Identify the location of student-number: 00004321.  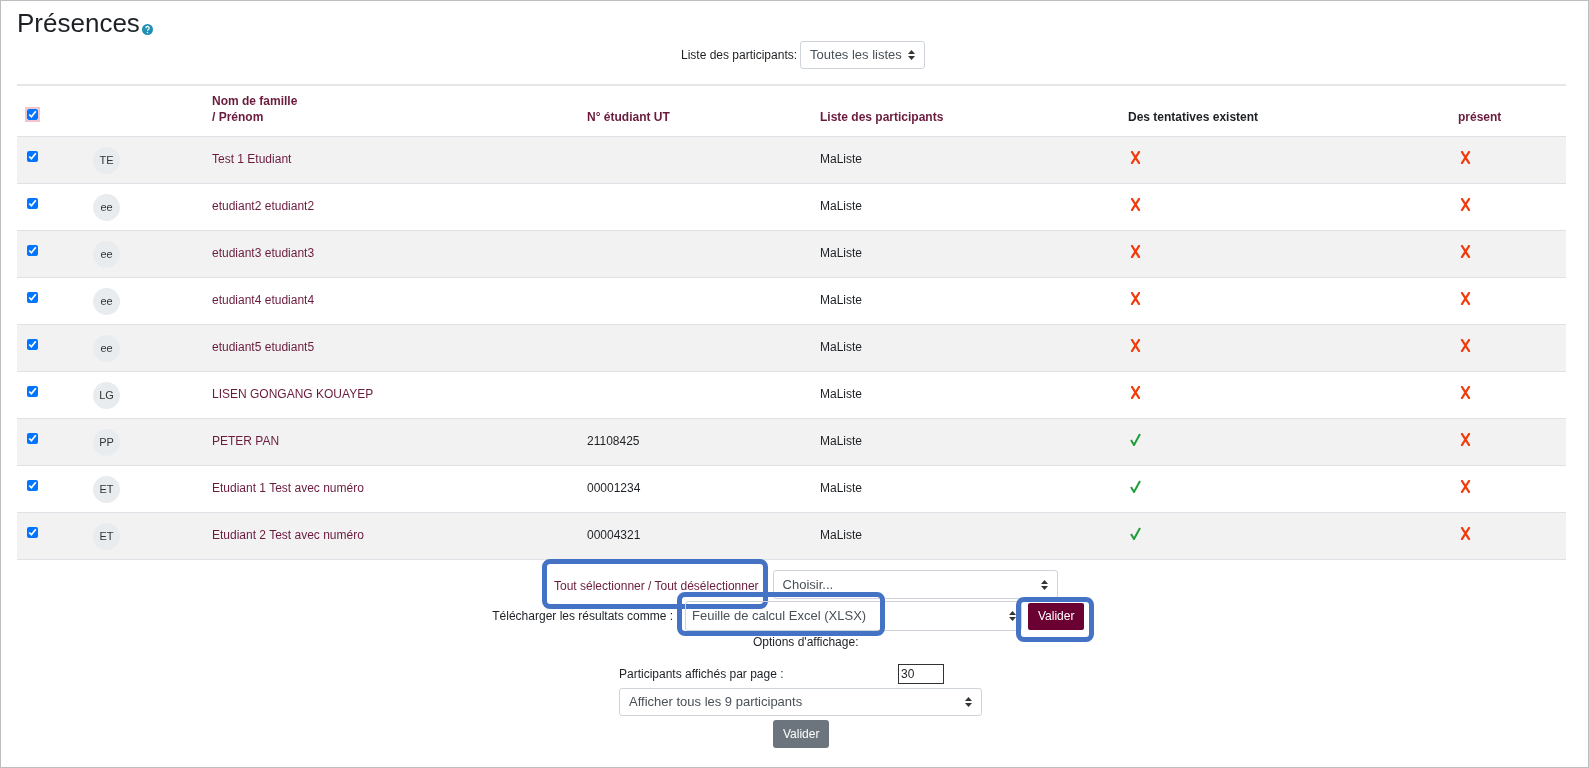
(614, 535).